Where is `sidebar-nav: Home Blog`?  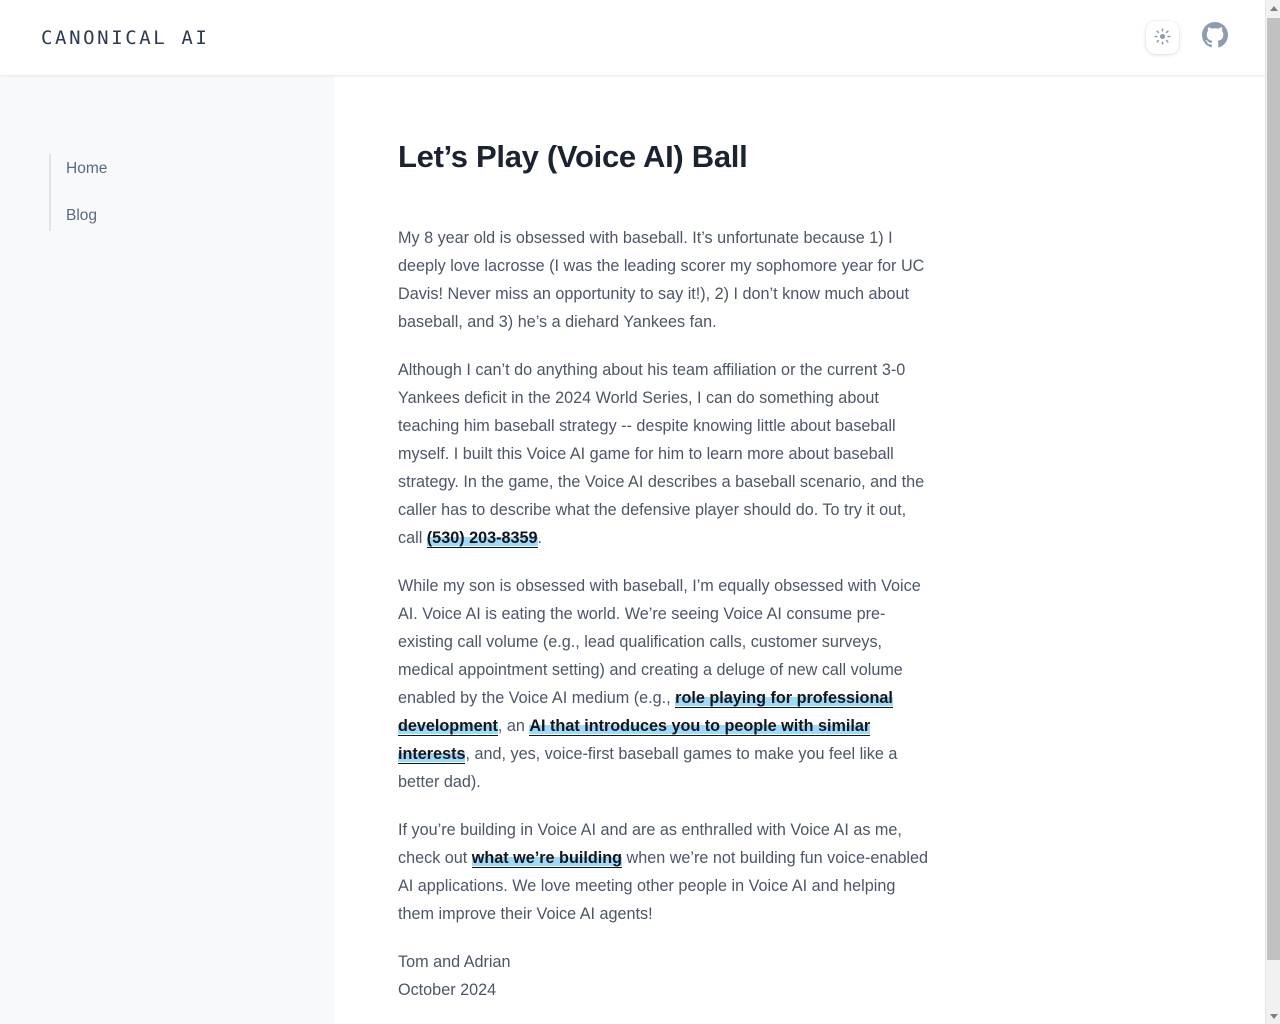
sidebar-nav: Home Blog is located at coordinates (191, 192).